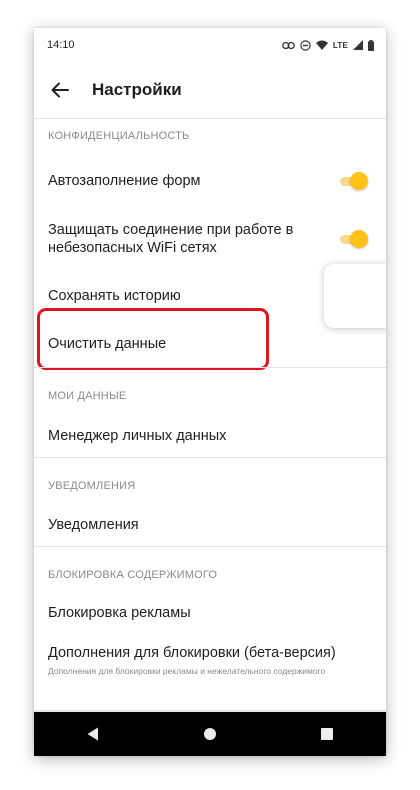 The width and height of the screenshot is (420, 790). Describe the element at coordinates (358, 45) in the screenshot. I see `signal-icon` at that location.